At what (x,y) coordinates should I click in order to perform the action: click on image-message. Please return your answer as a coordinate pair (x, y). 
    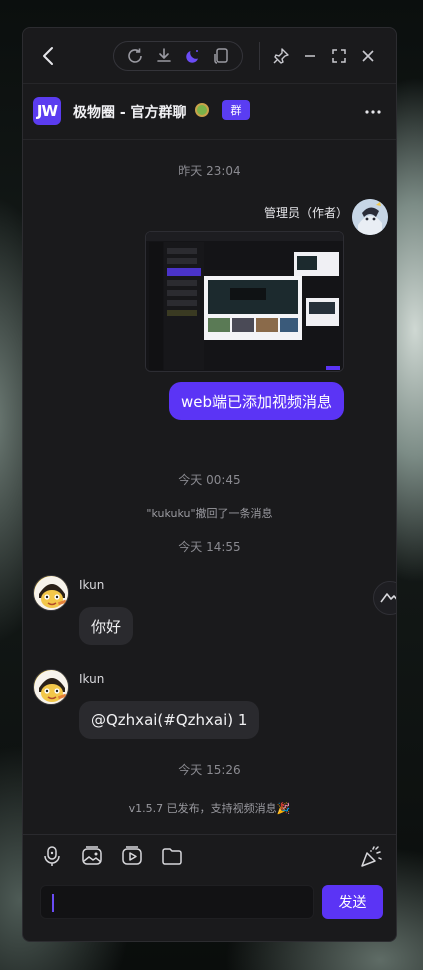
    Looking at the image, I should click on (244, 301).